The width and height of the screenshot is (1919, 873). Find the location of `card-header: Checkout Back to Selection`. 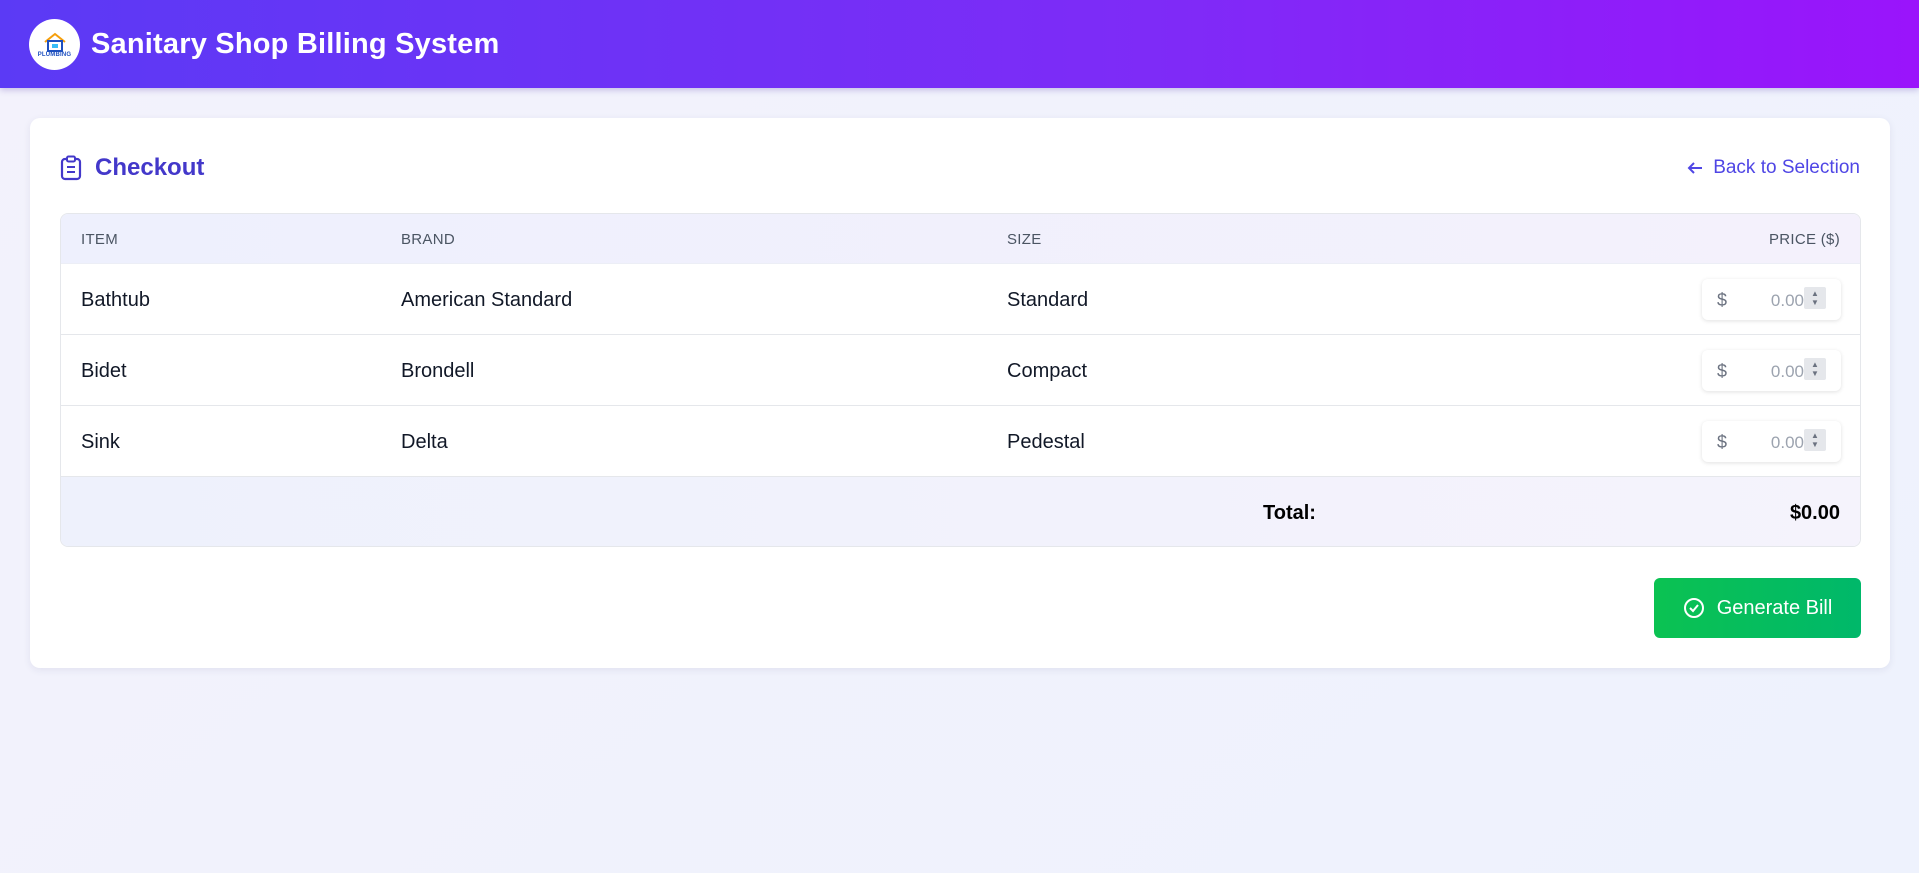

card-header: Checkout Back to Selection is located at coordinates (960, 168).